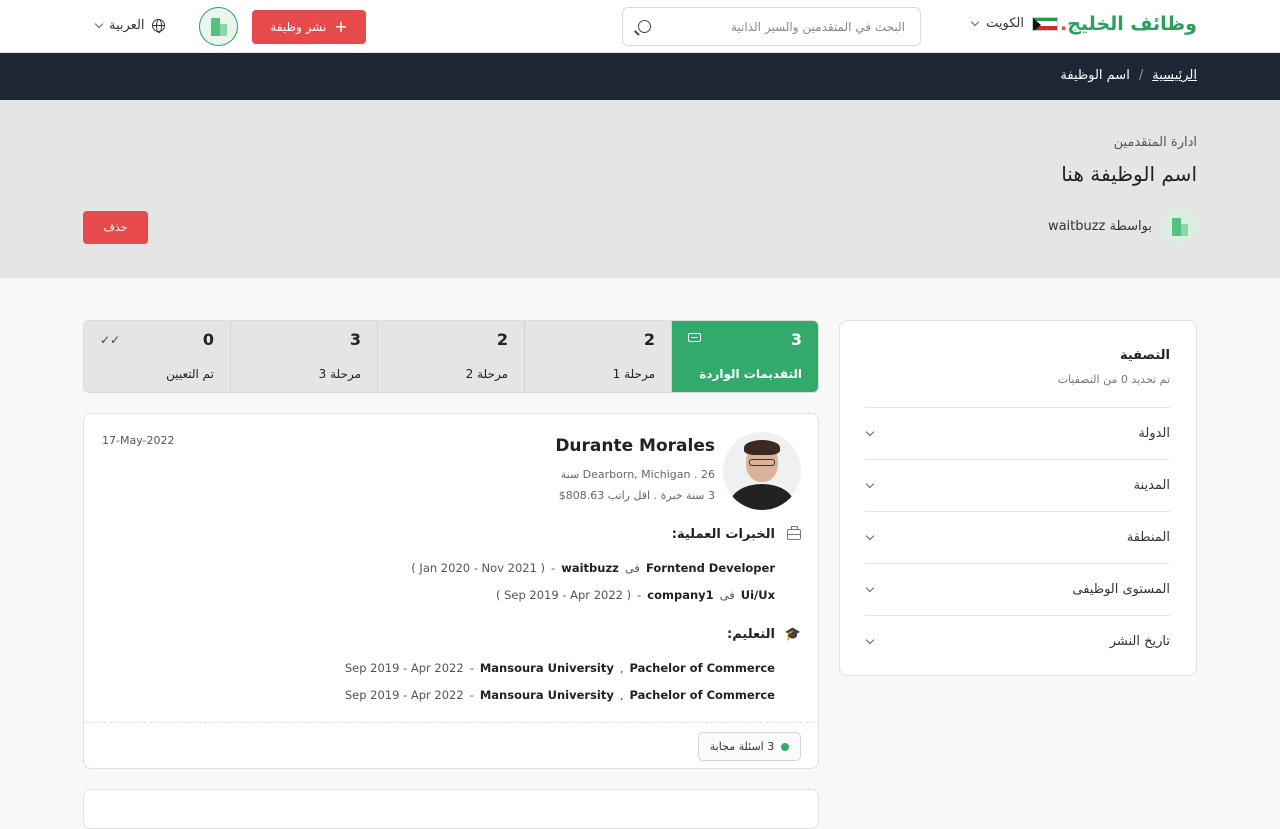  I want to click on avatar, so click(762, 471).